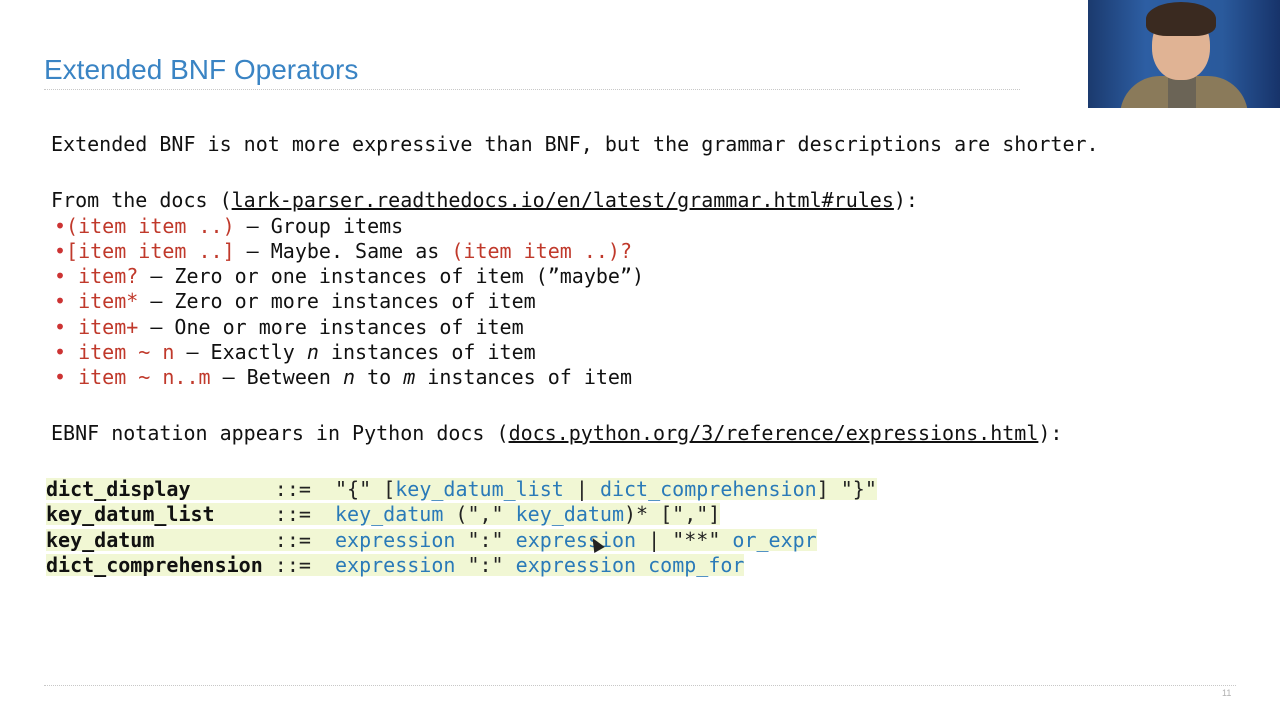 Image resolution: width=1280 pixels, height=720 pixels. I want to click on bullet-code: [item item ..], so click(150, 250).